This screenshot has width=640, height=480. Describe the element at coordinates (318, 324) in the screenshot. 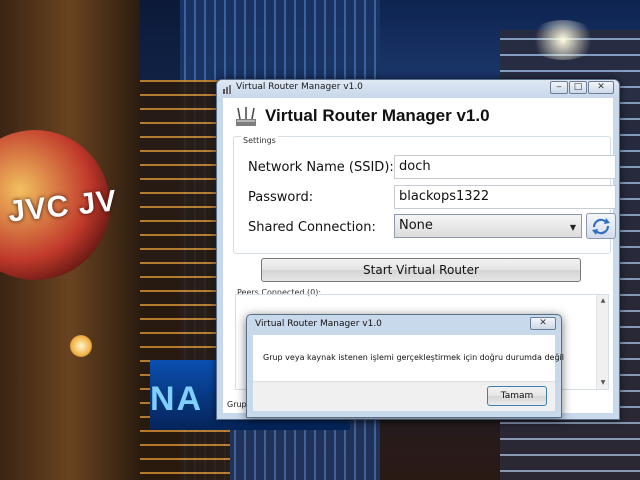

I see `dialog-title: Virtual Router Manager v1.0` at that location.